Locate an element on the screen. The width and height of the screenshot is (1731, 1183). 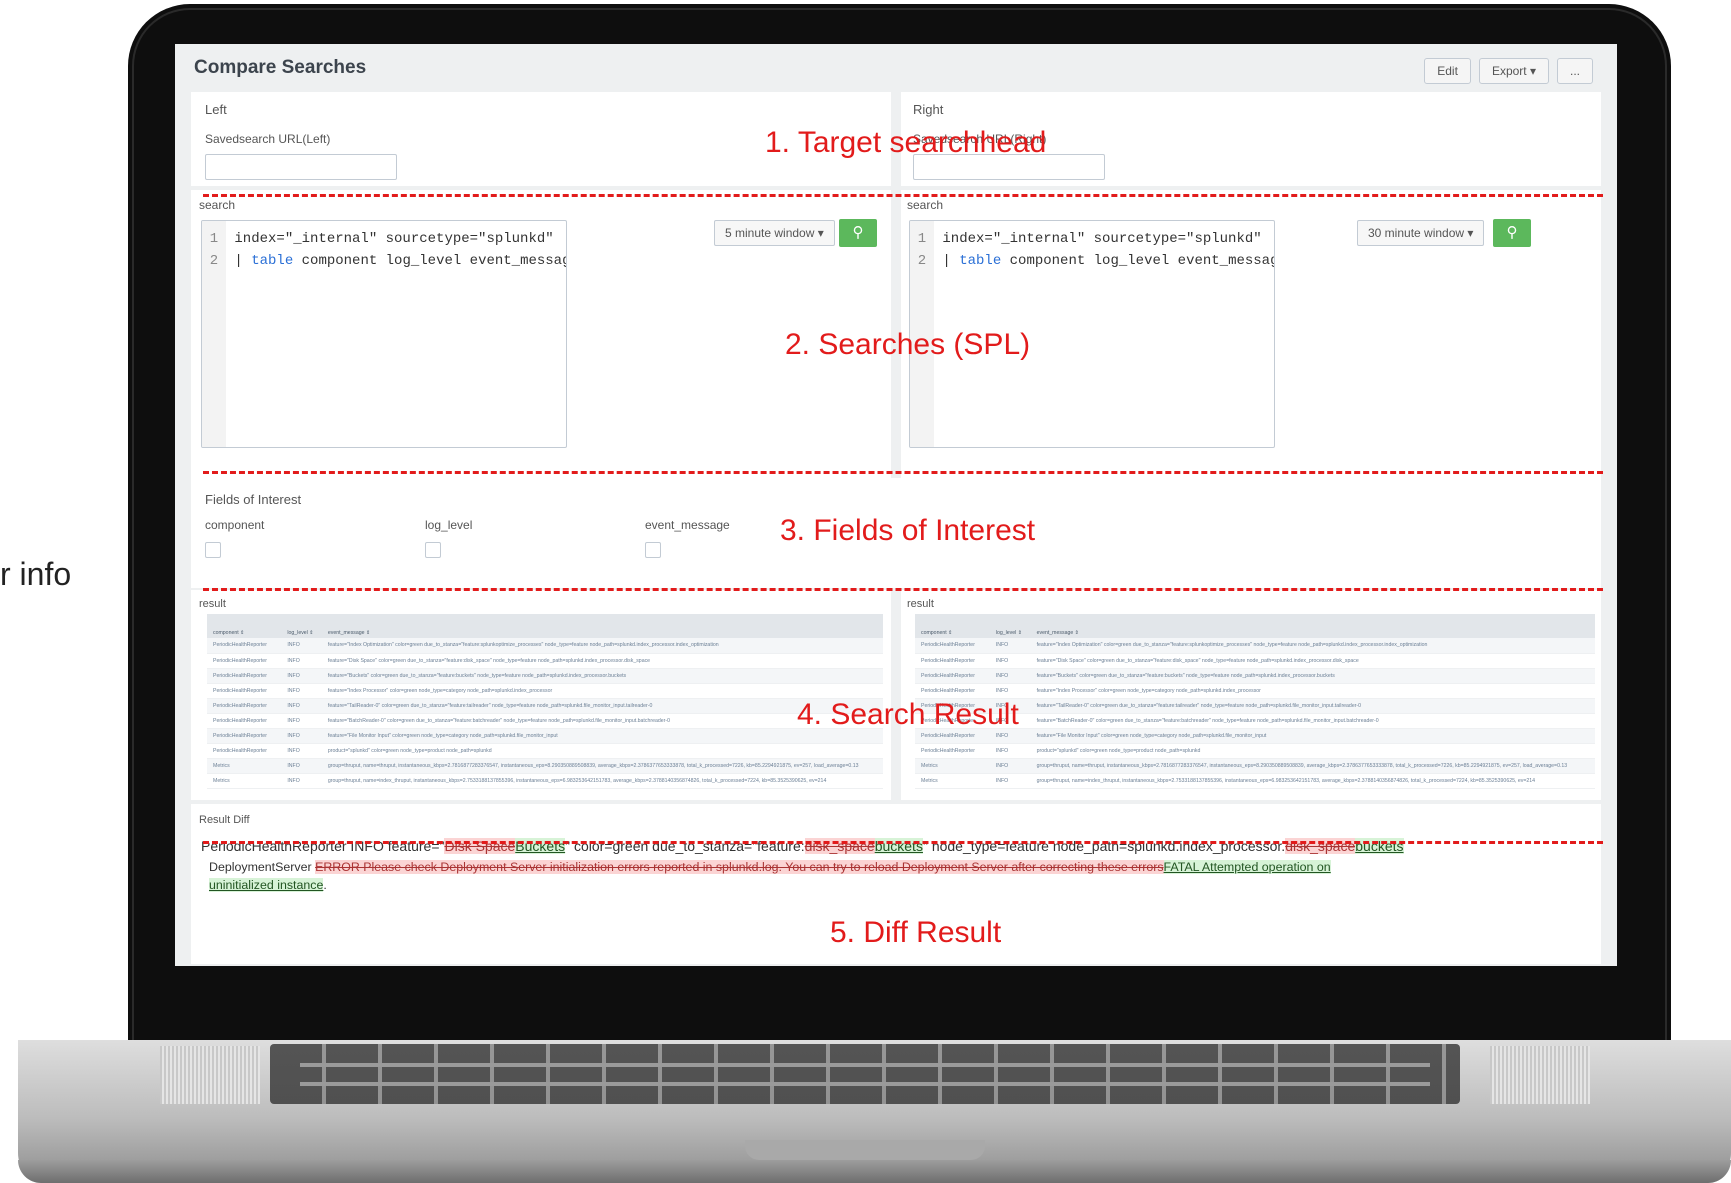
spl-args: component log_level event_message is located at coordinates (434, 261).